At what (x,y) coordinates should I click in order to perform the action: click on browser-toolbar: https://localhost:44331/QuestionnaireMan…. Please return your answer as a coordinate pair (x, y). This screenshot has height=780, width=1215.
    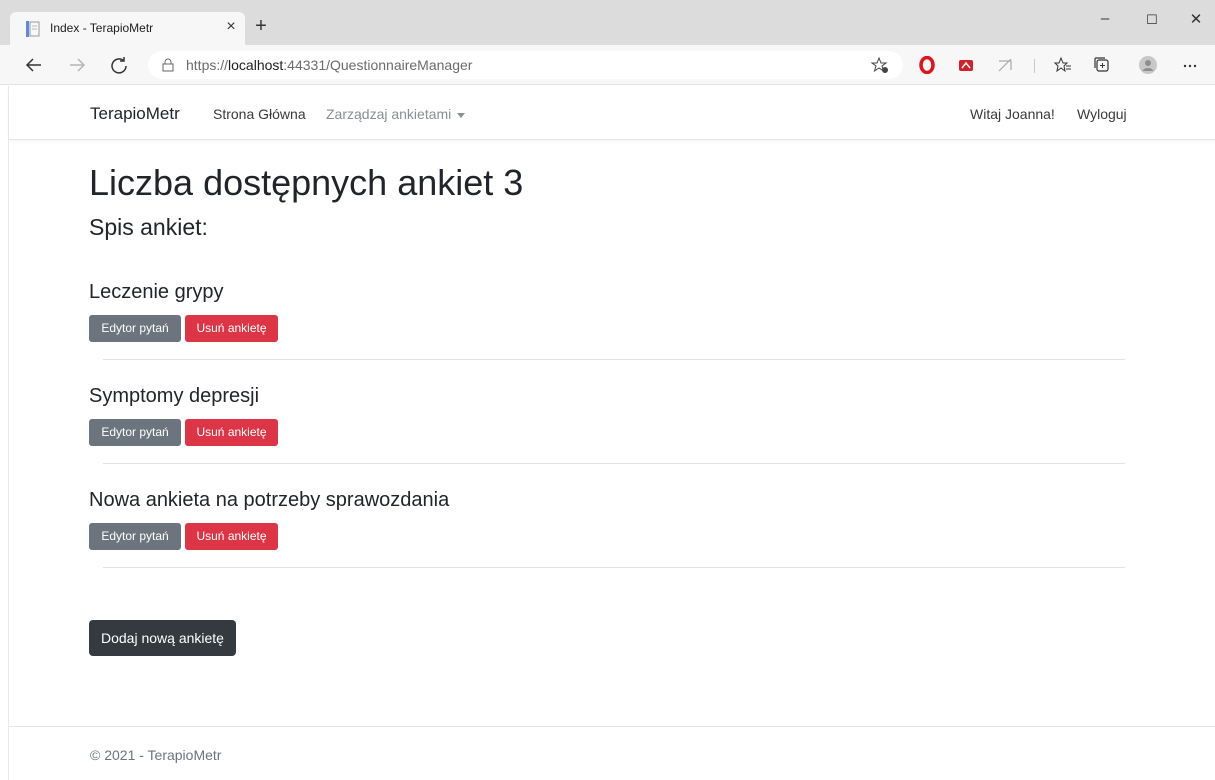
    Looking at the image, I should click on (607, 65).